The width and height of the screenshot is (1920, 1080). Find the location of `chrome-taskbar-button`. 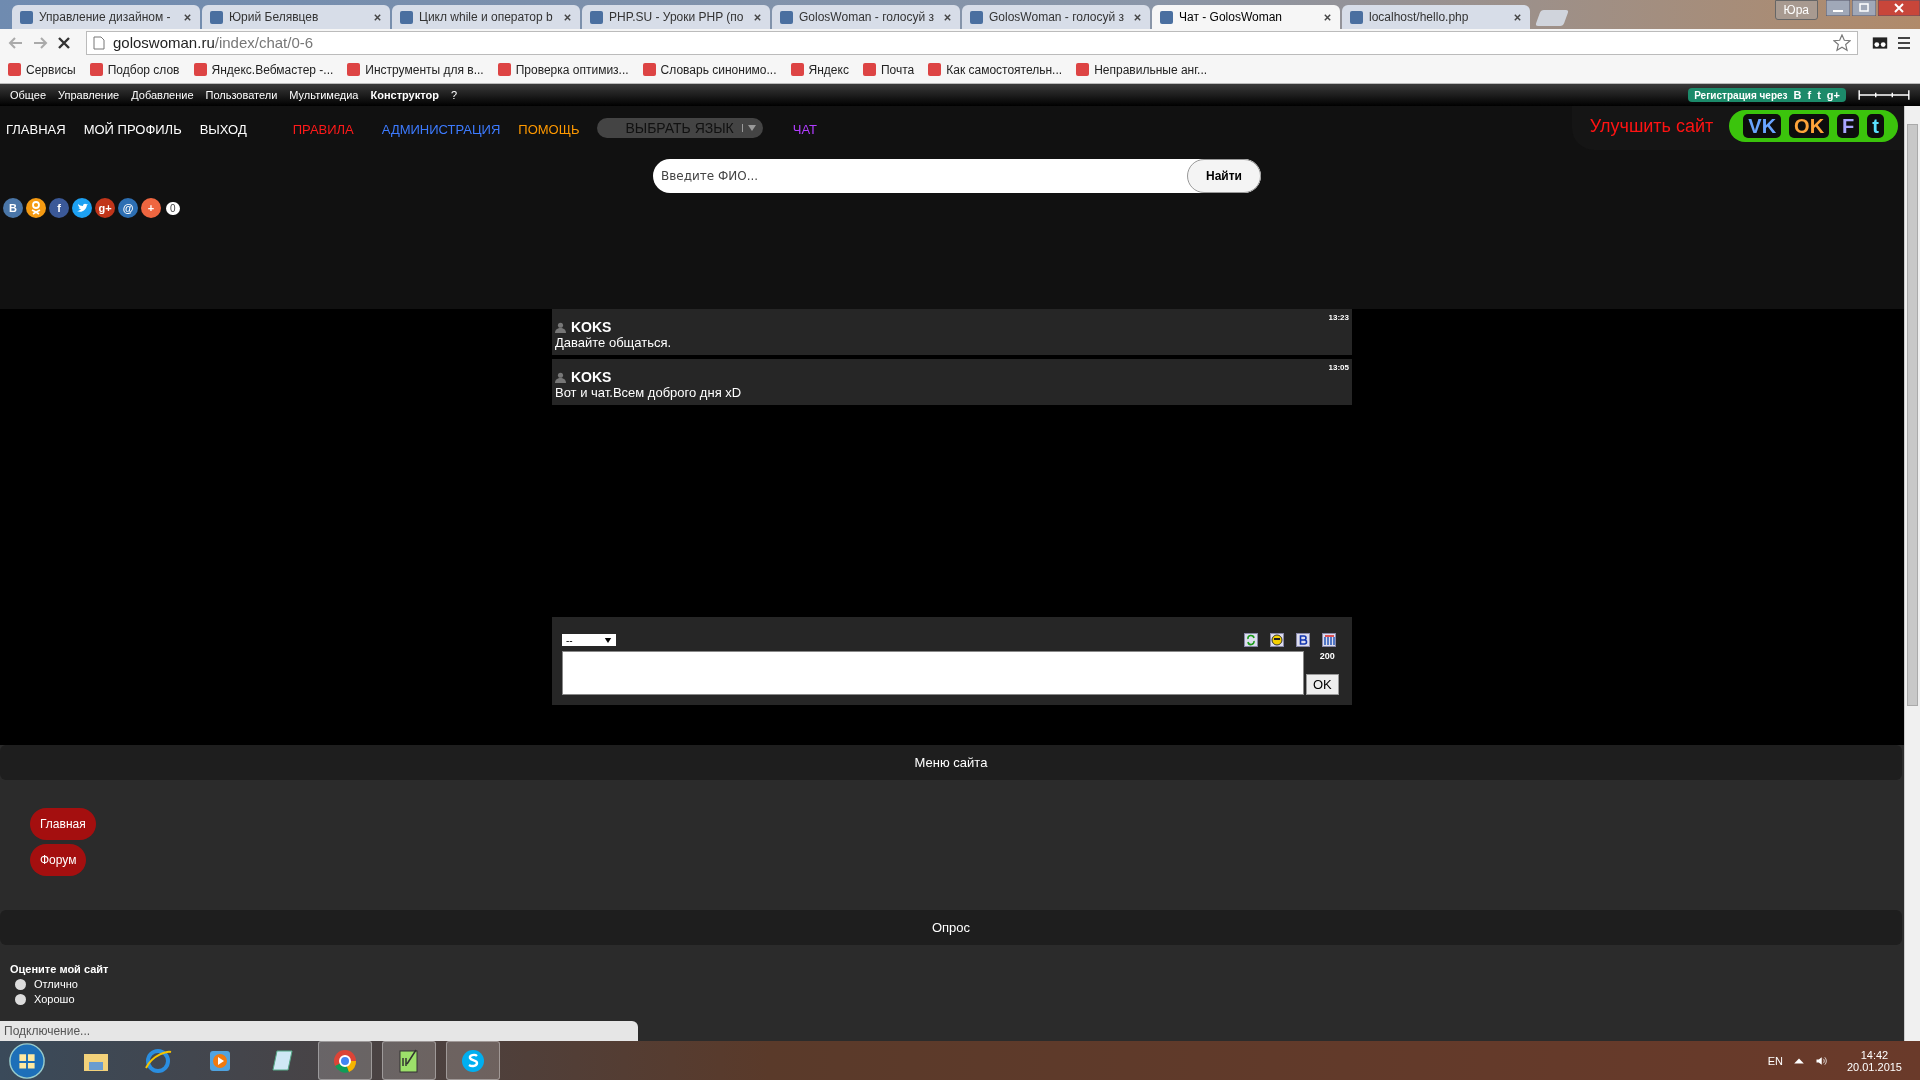

chrome-taskbar-button is located at coordinates (345, 1060).